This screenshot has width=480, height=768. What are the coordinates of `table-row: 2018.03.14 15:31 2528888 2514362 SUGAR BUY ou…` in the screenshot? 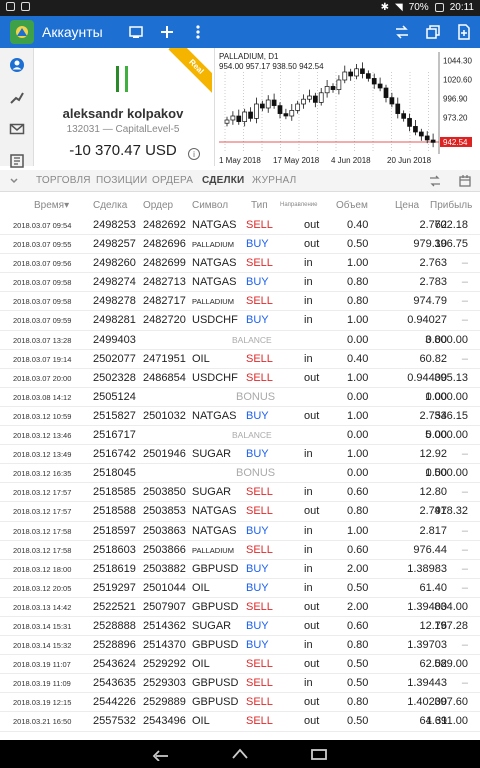 It's located at (240, 627).